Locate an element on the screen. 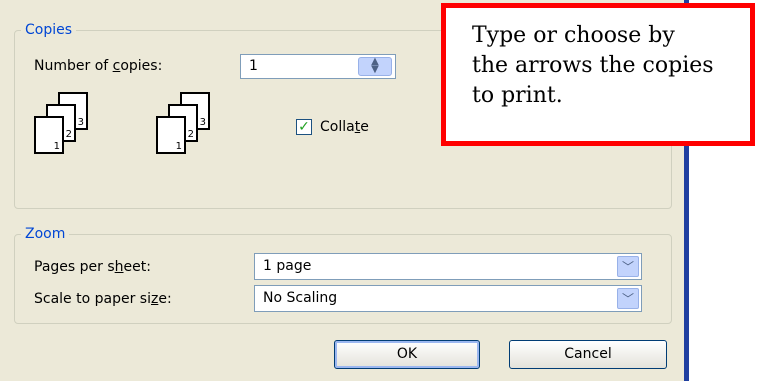 The image size is (758, 381). callout-line: Type or choose by is located at coordinates (573, 35).